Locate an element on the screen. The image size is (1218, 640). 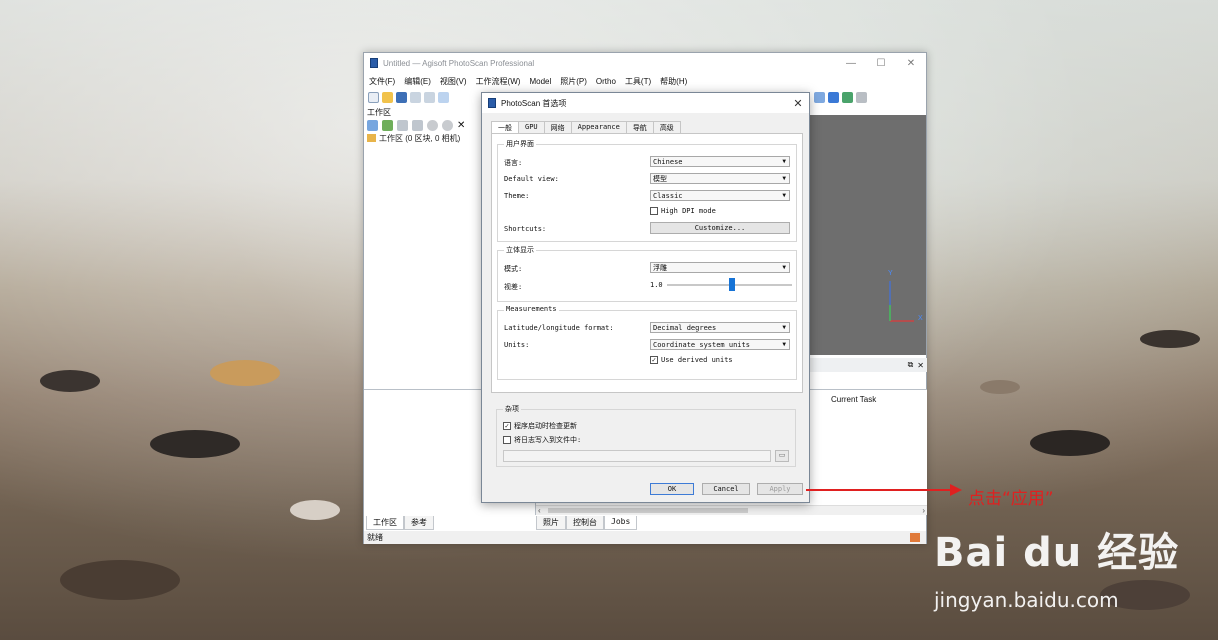
minimize-button: — is located at coordinates (851, 63).